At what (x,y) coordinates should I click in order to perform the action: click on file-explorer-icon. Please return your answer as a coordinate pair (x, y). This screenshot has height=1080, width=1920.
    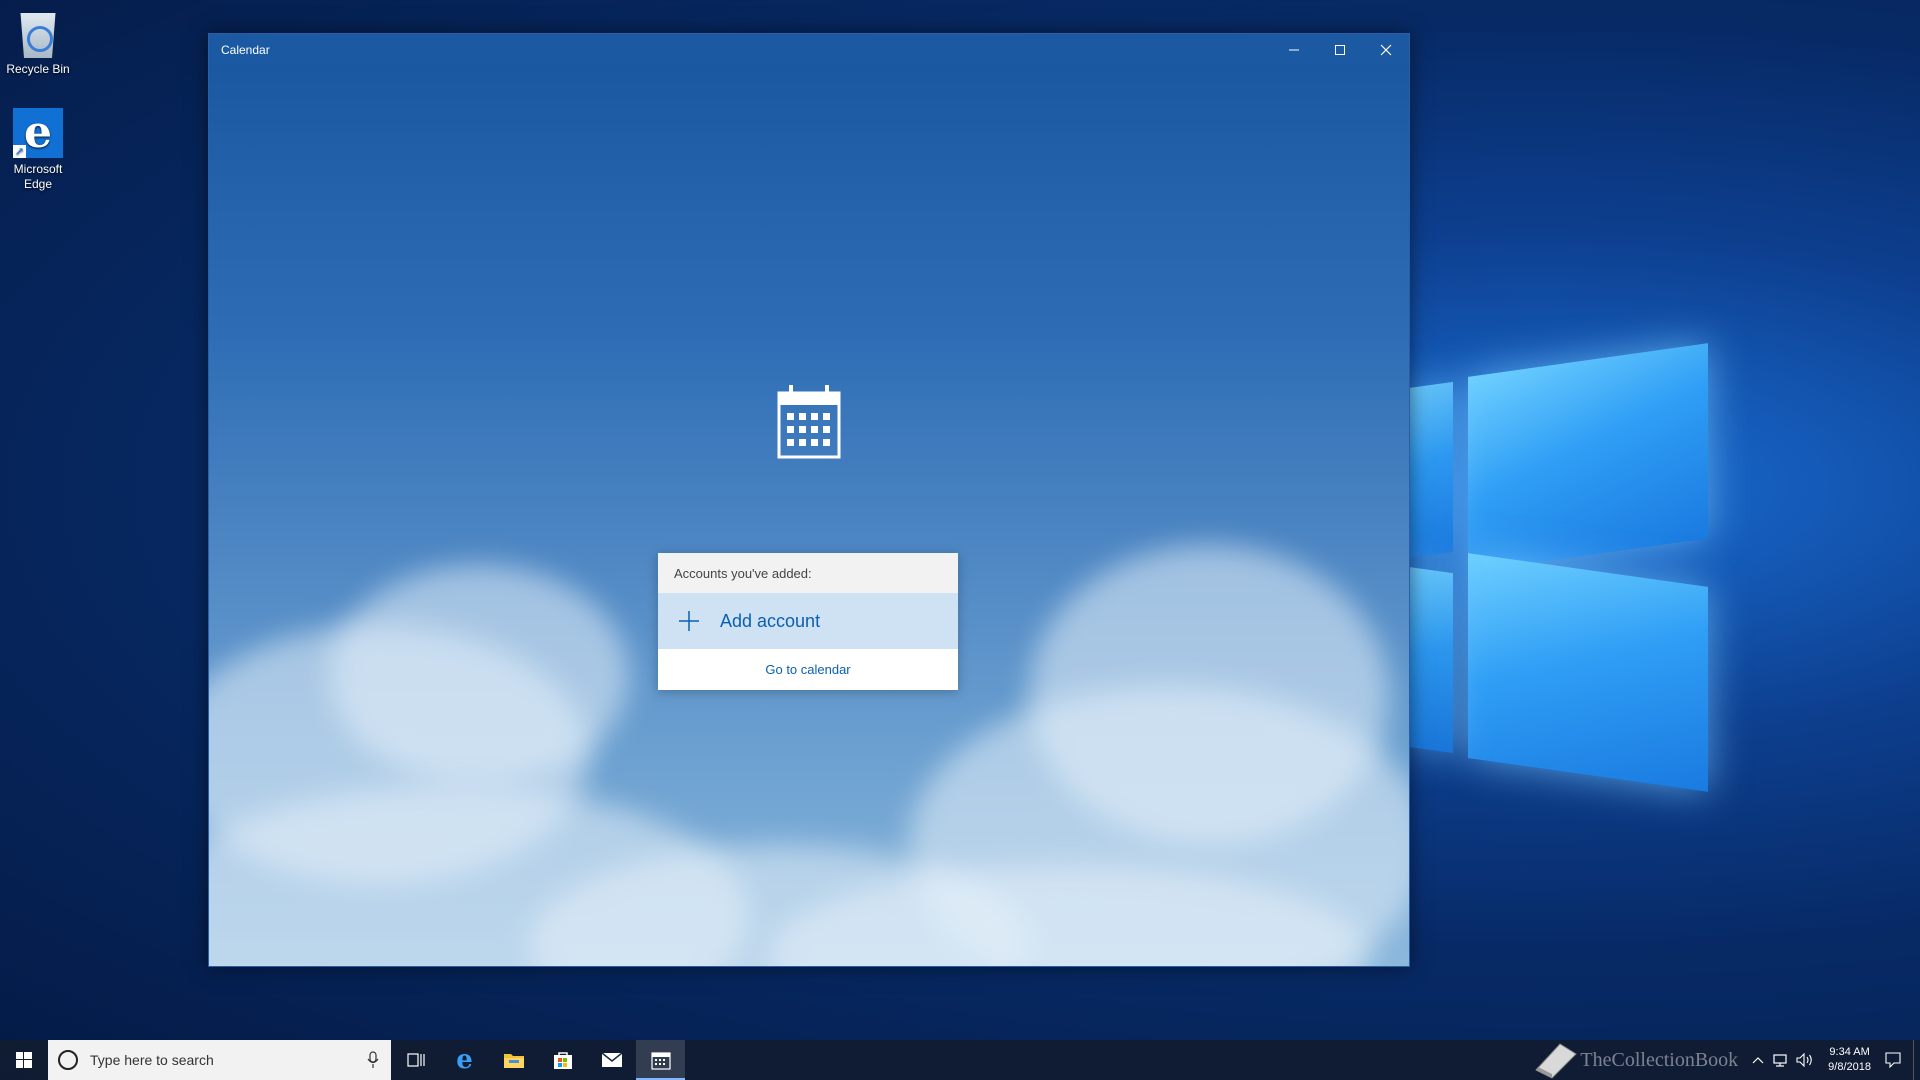
    Looking at the image, I should click on (513, 1061).